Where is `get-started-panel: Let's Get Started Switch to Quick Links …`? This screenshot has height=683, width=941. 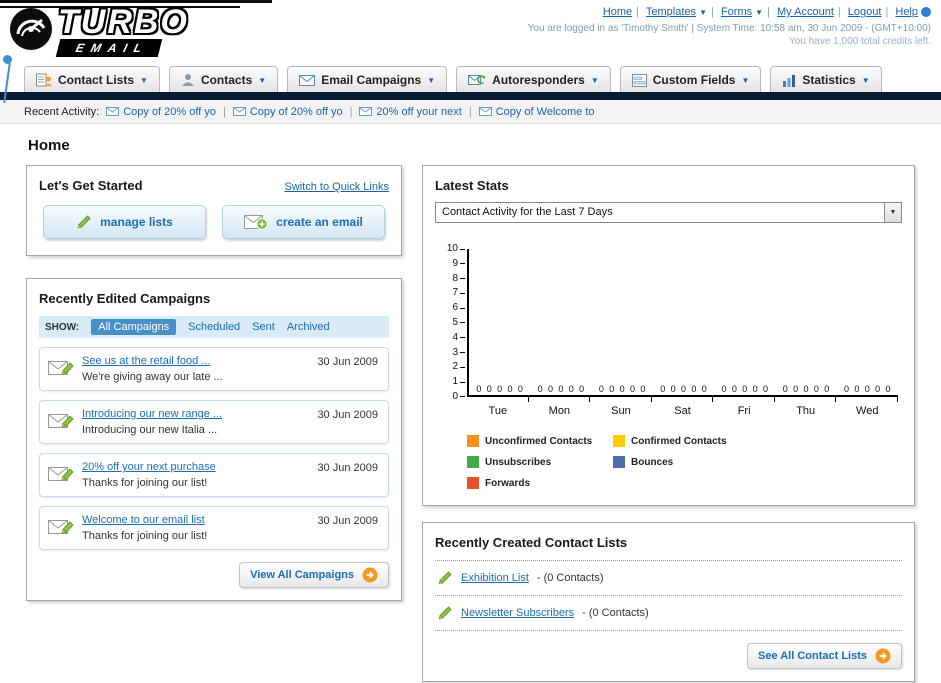
get-started-panel: Let's Get Started Switch to Quick Links … is located at coordinates (214, 210).